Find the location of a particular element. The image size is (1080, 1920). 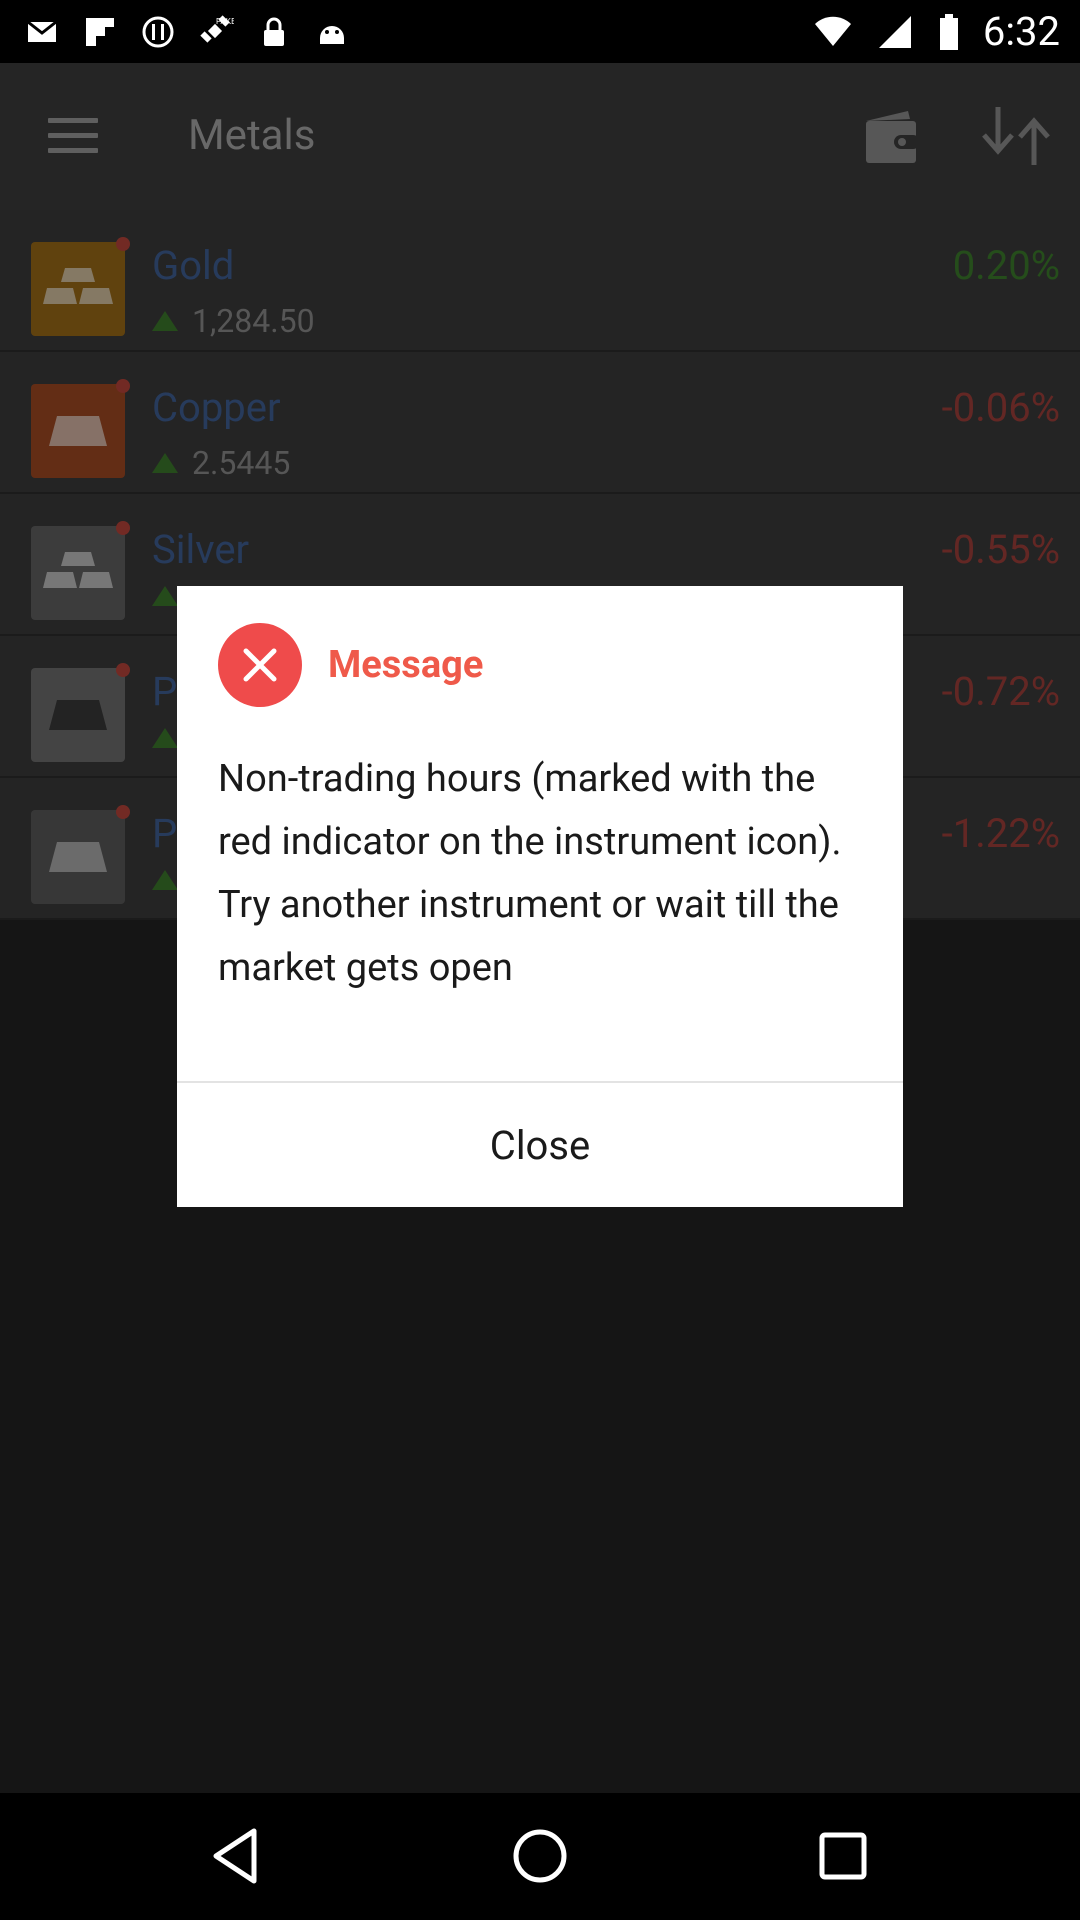

mail-icon is located at coordinates (42, 32).